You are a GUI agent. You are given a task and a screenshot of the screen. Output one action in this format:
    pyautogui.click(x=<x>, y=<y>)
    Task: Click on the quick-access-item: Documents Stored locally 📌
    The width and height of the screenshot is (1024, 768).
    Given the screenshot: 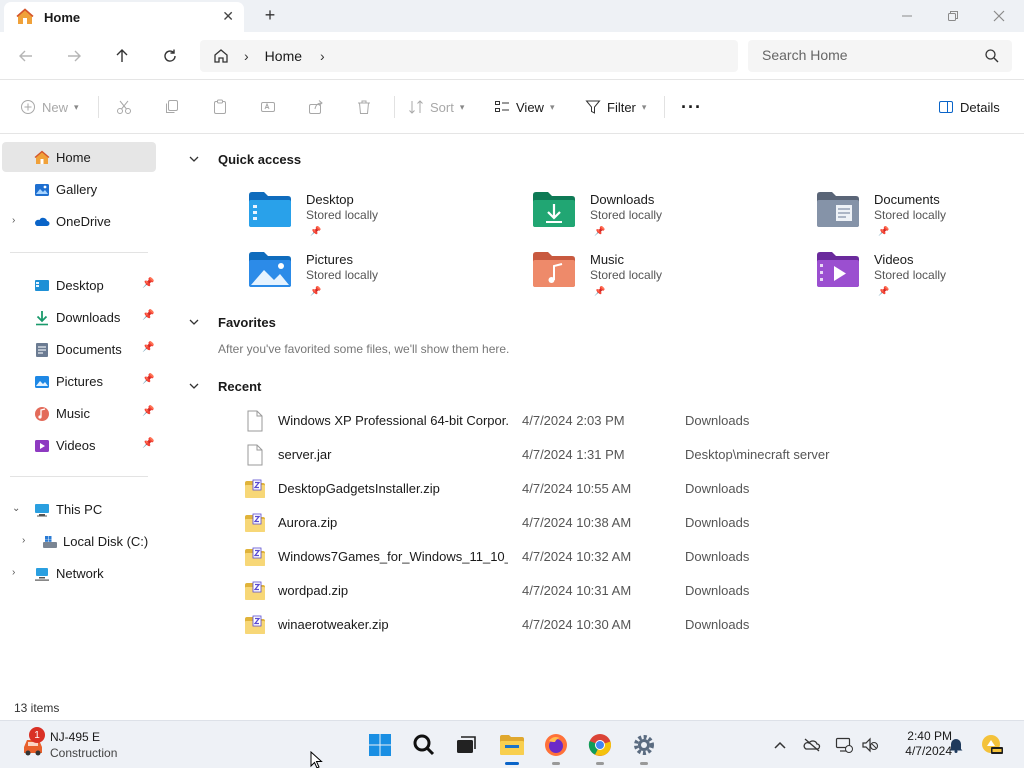 What is the action you would take?
    pyautogui.click(x=920, y=220)
    